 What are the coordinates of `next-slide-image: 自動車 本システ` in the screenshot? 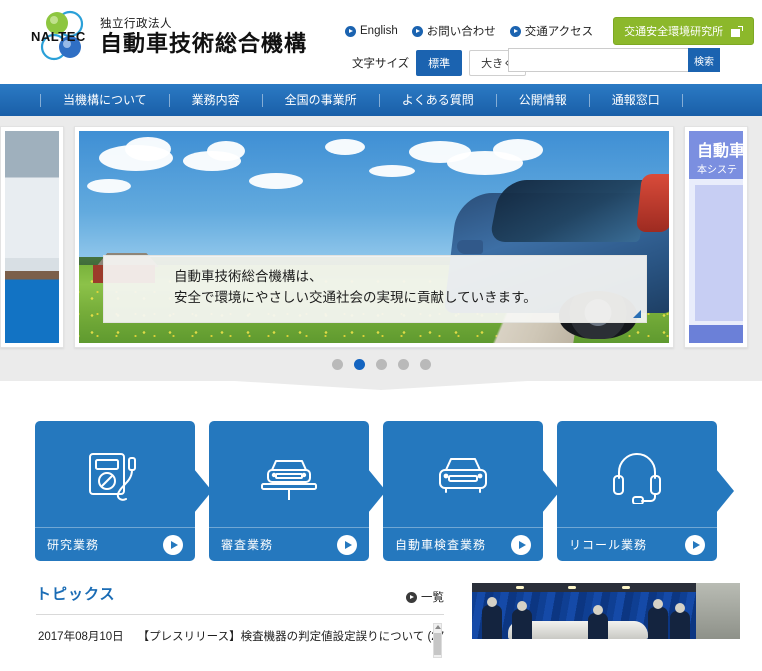 It's located at (717, 237).